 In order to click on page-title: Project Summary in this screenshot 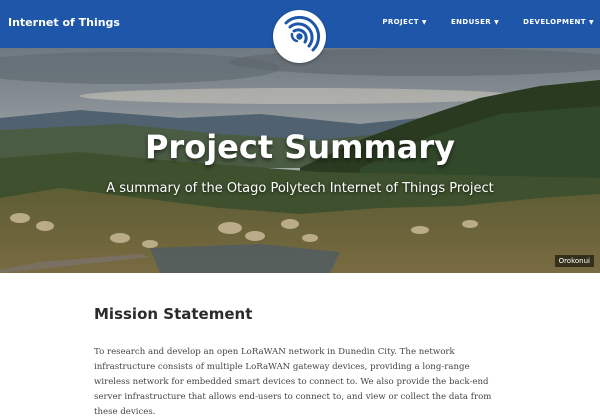, I will do `click(300, 147)`.